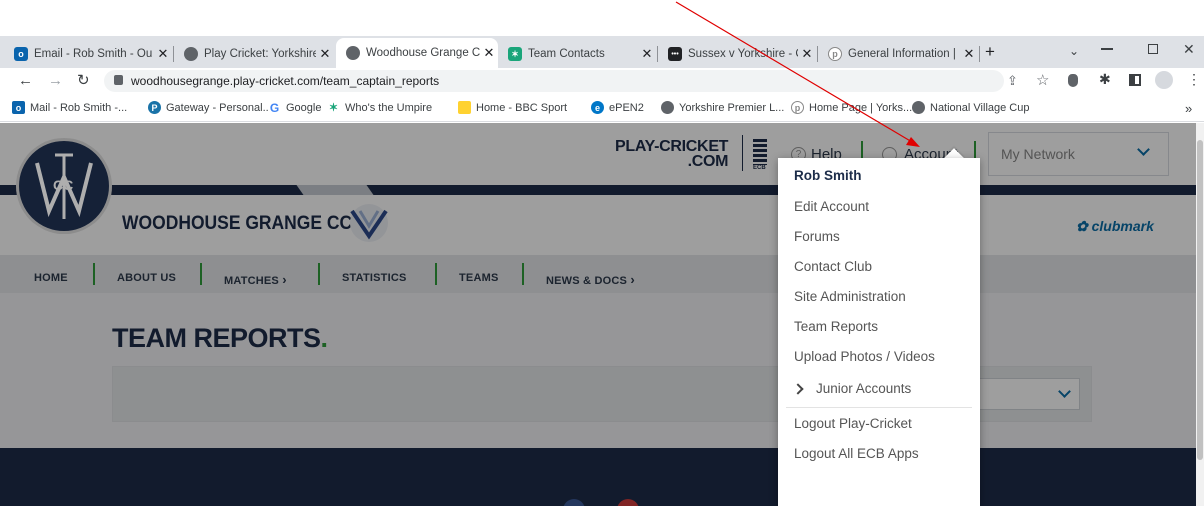 The height and width of the screenshot is (506, 1204). What do you see at coordinates (797, 74) in the screenshot?
I see `annotation-arrow-icon` at bounding box center [797, 74].